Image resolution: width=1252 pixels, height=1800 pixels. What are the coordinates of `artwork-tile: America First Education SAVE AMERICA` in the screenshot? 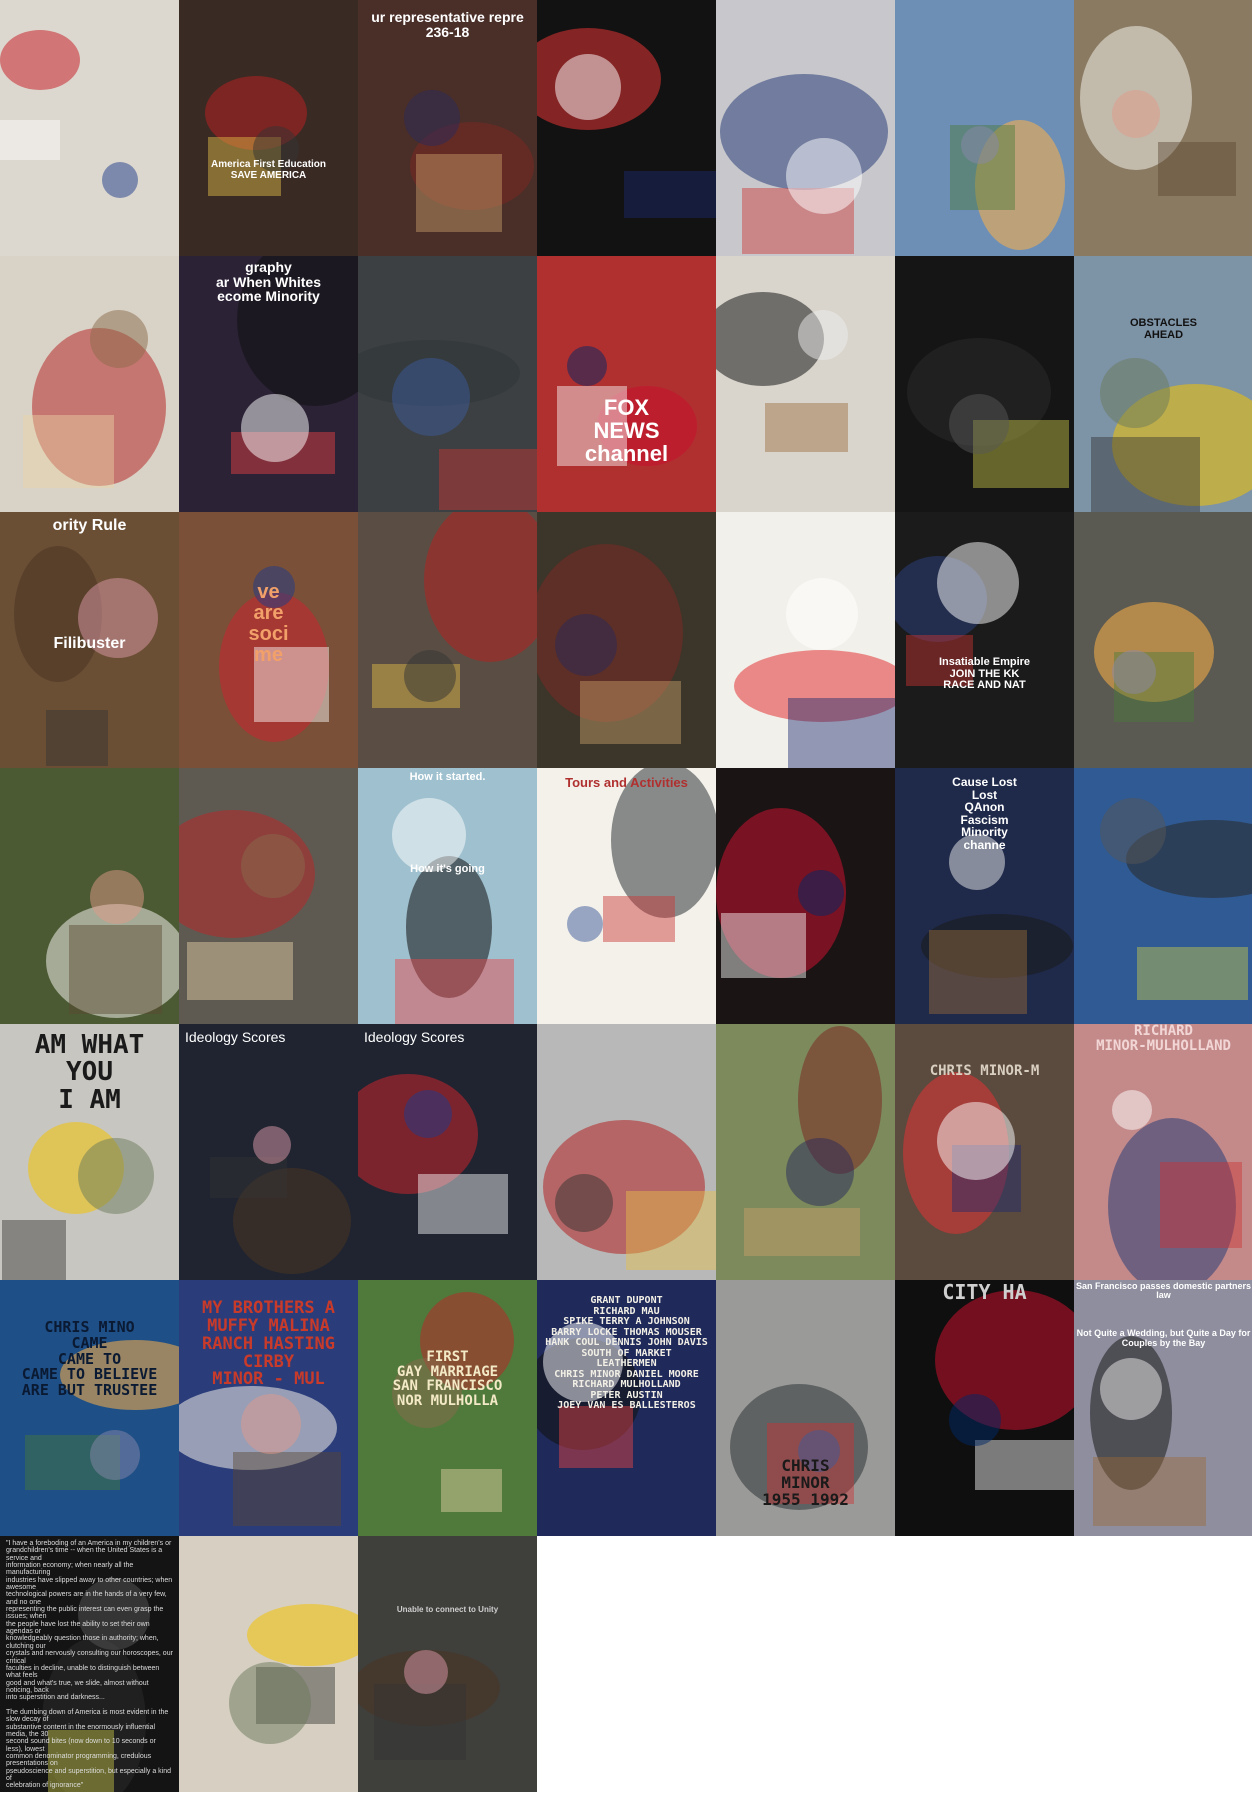 It's located at (268, 128).